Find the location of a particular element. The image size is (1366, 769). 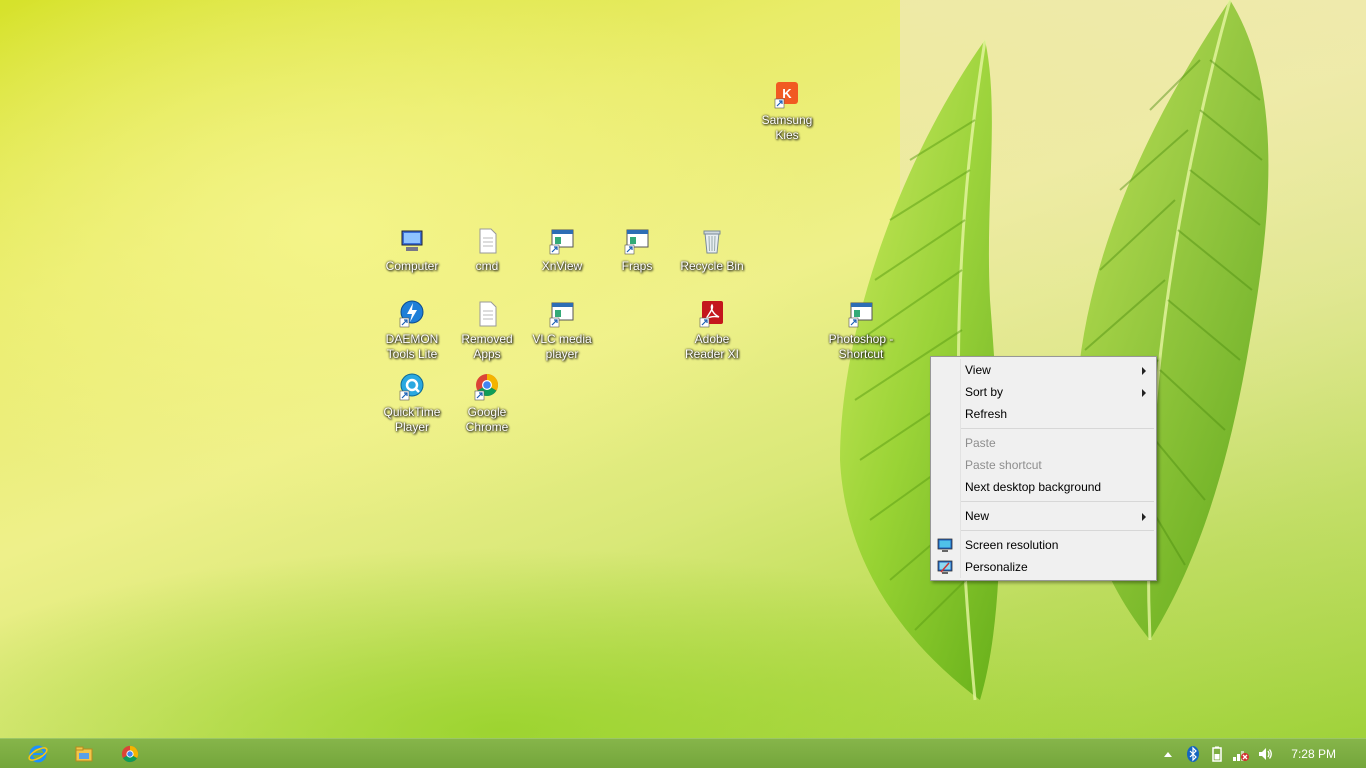

taskbar: 7:28 PM is located at coordinates (683, 753).